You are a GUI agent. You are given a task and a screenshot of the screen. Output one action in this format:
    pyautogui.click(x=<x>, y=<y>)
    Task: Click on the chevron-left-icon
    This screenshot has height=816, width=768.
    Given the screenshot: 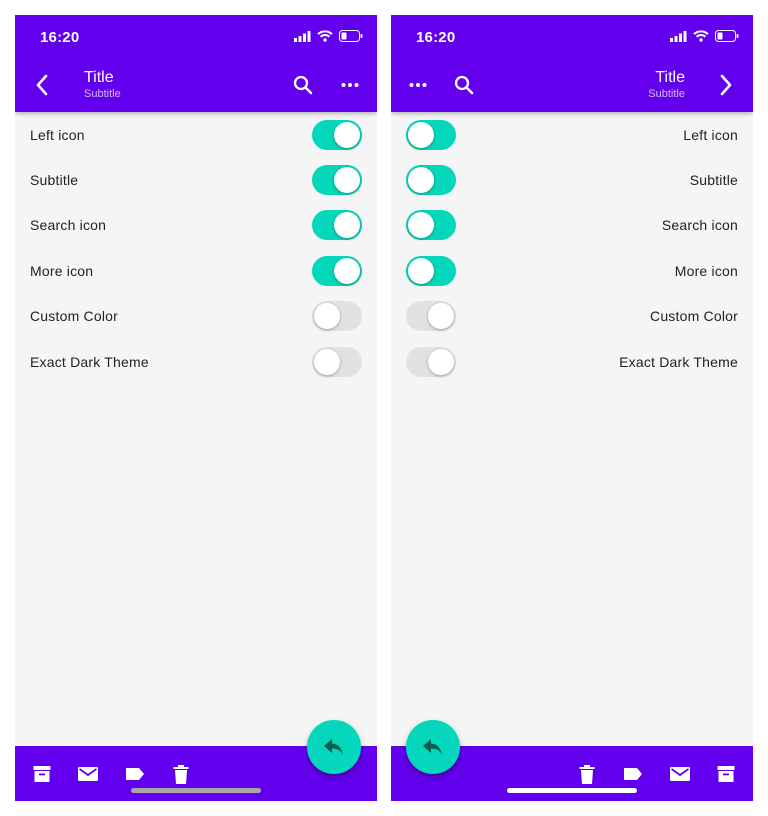 What is the action you would take?
    pyautogui.click(x=42, y=85)
    